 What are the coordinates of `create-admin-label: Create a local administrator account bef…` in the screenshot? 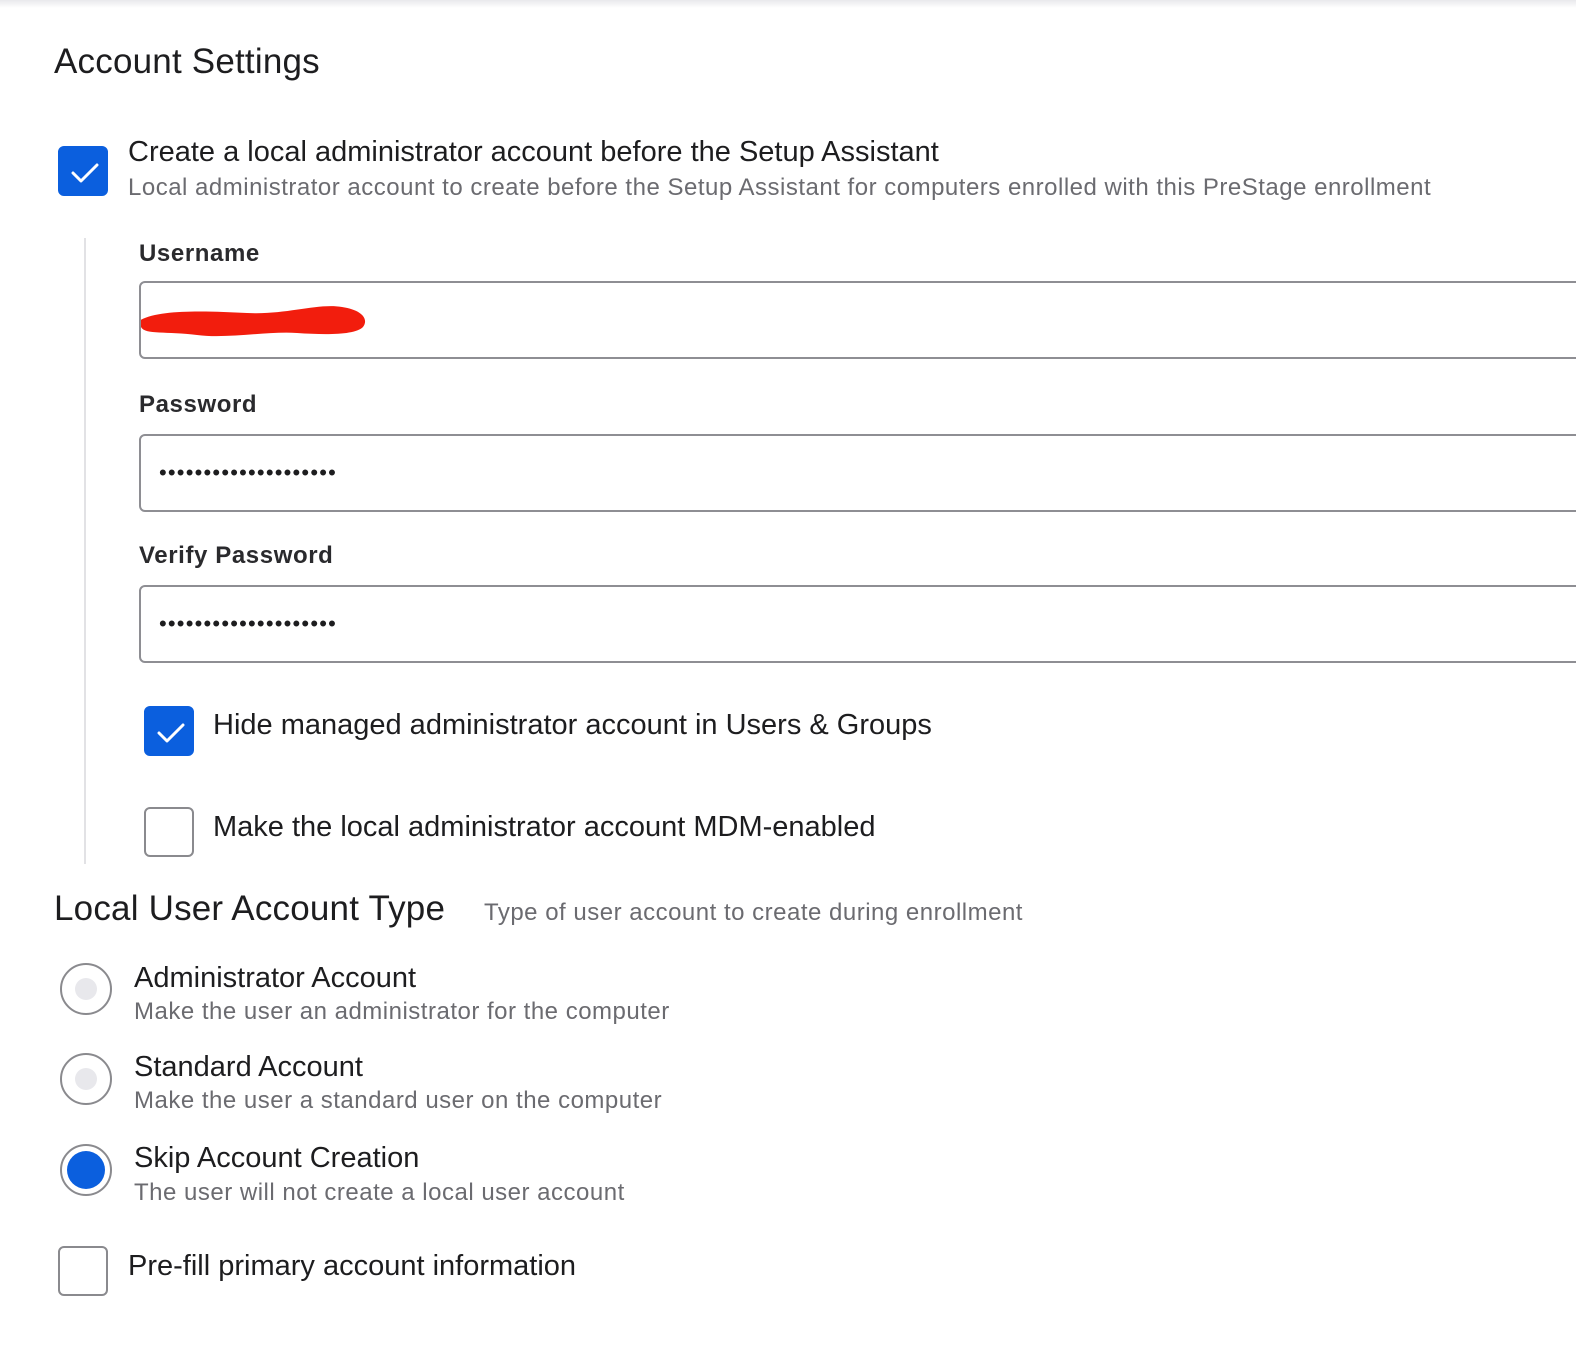 It's located at (533, 152).